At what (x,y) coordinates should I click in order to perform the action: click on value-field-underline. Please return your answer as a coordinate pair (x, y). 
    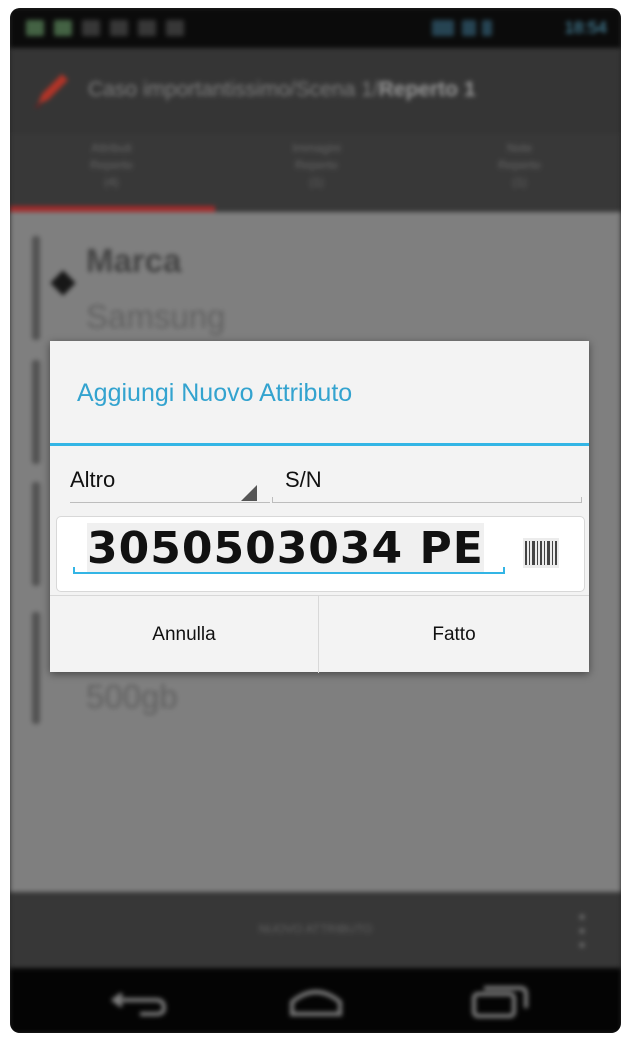
    Looking at the image, I should click on (289, 570).